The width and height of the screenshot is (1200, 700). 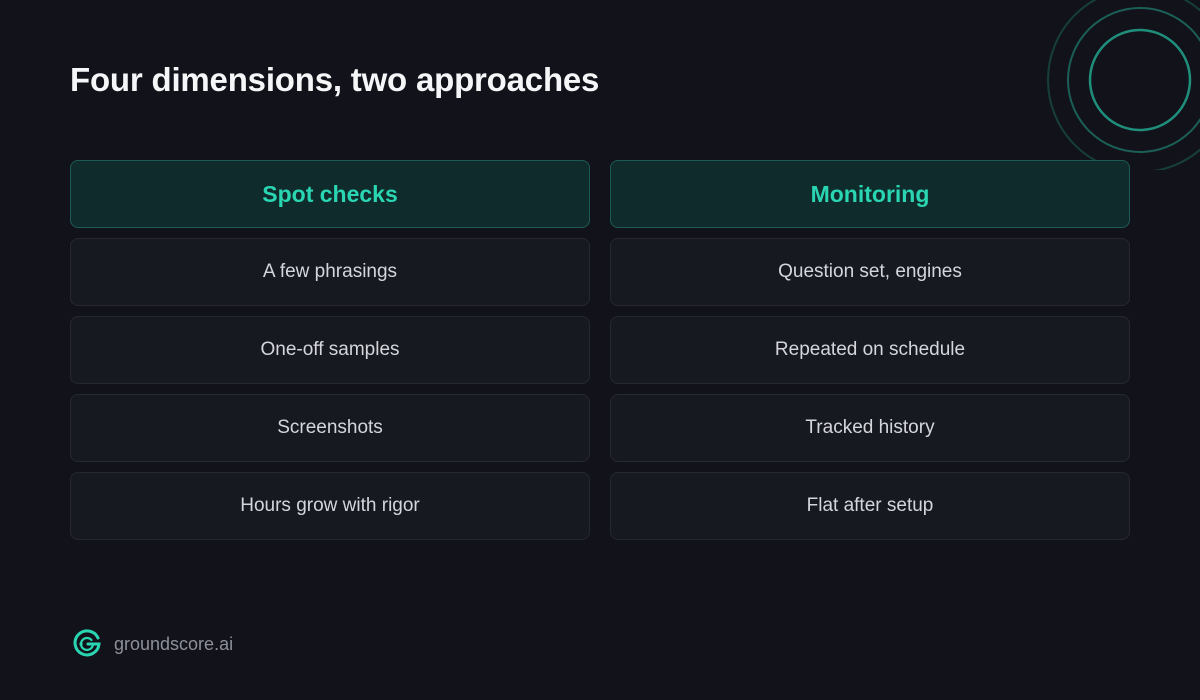 What do you see at coordinates (330, 194) in the screenshot?
I see `spot-checks-header: Spot checks` at bounding box center [330, 194].